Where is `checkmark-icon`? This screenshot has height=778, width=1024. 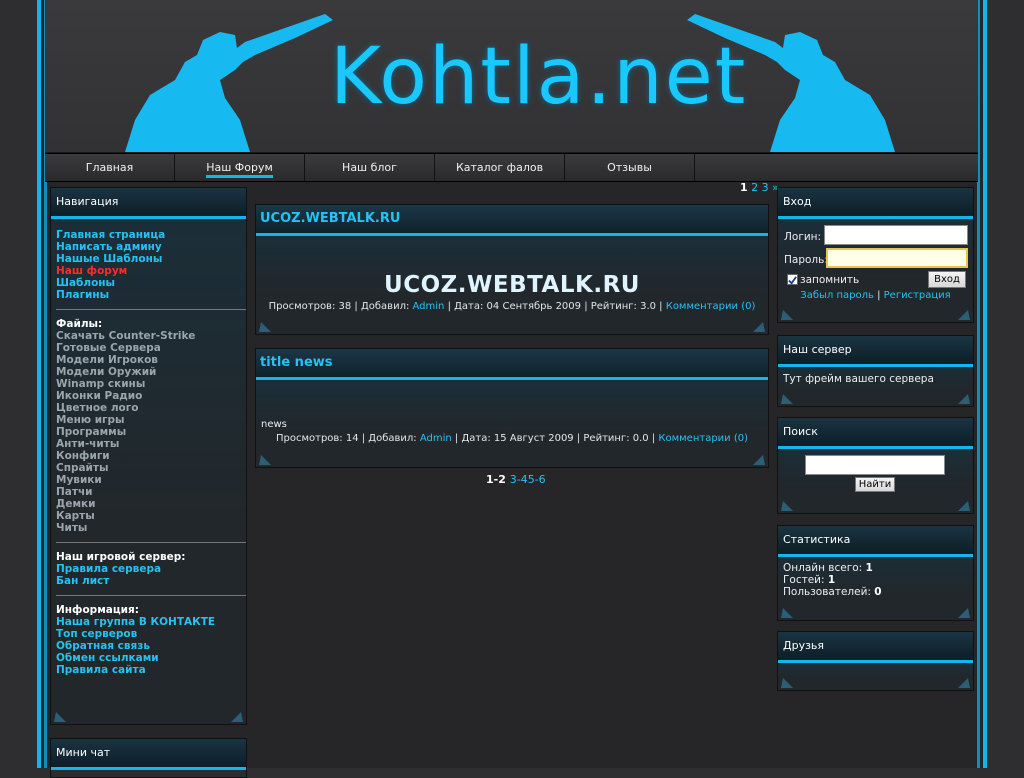 checkmark-icon is located at coordinates (792, 280).